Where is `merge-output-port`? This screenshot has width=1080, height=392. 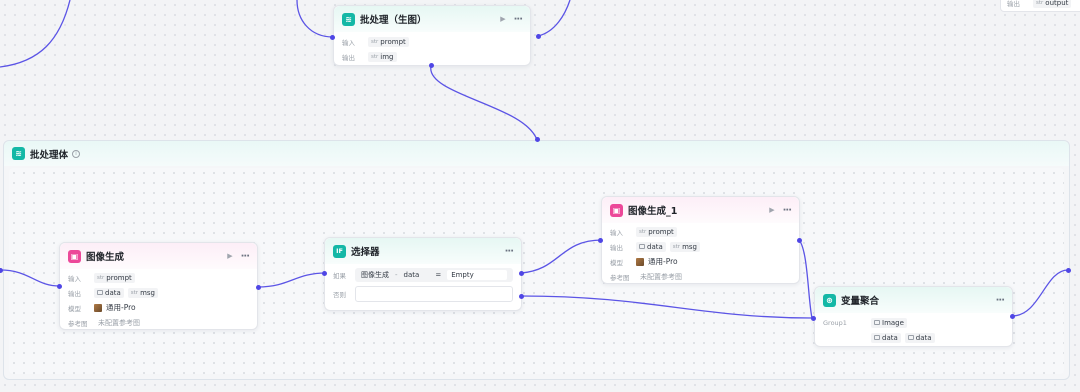 merge-output-port is located at coordinates (1012, 316).